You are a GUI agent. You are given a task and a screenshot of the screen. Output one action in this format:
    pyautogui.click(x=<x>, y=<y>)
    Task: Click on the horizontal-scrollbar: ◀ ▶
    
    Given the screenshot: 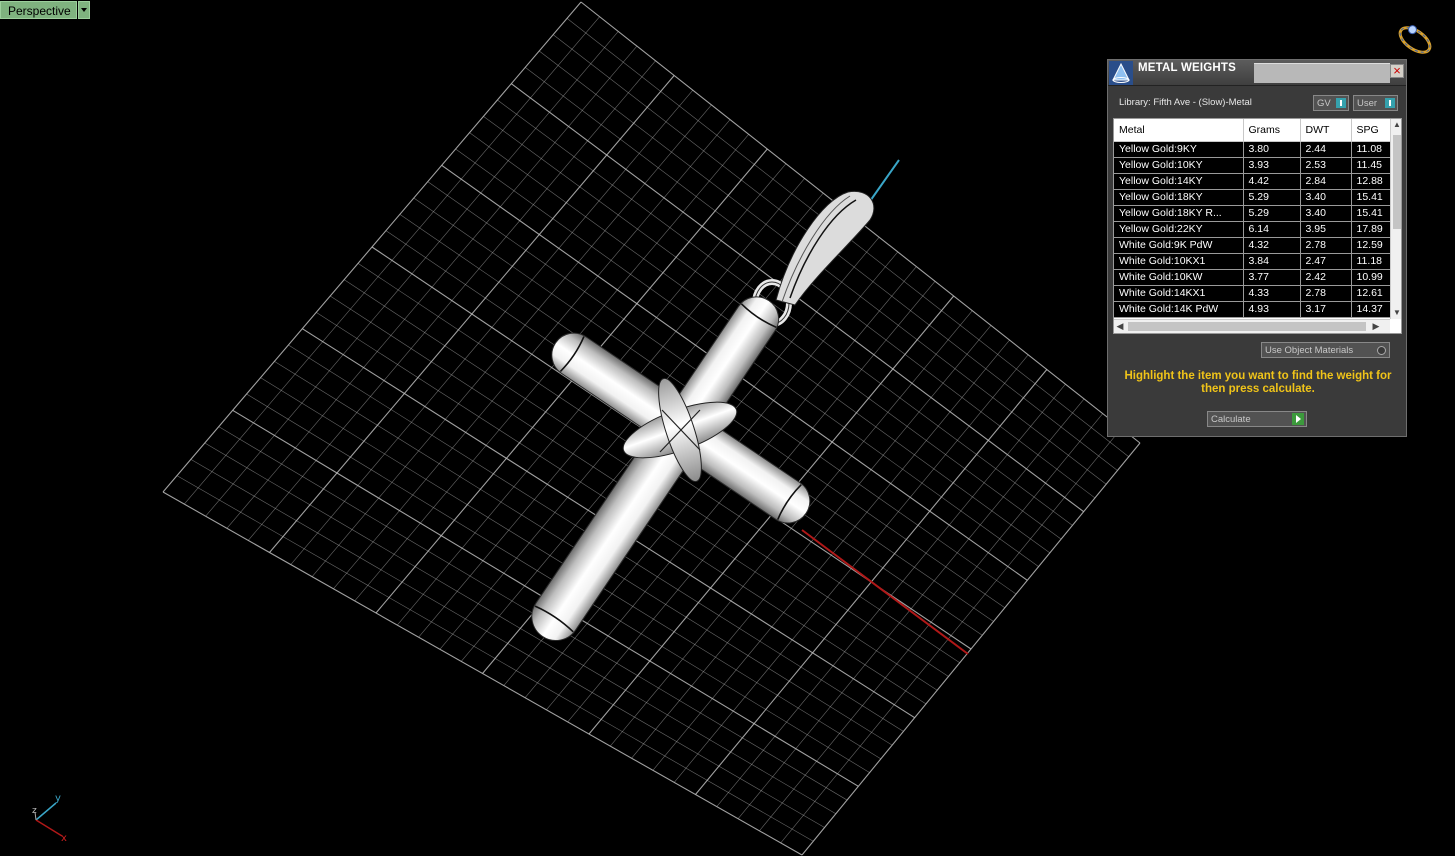 What is the action you would take?
    pyautogui.click(x=1252, y=326)
    